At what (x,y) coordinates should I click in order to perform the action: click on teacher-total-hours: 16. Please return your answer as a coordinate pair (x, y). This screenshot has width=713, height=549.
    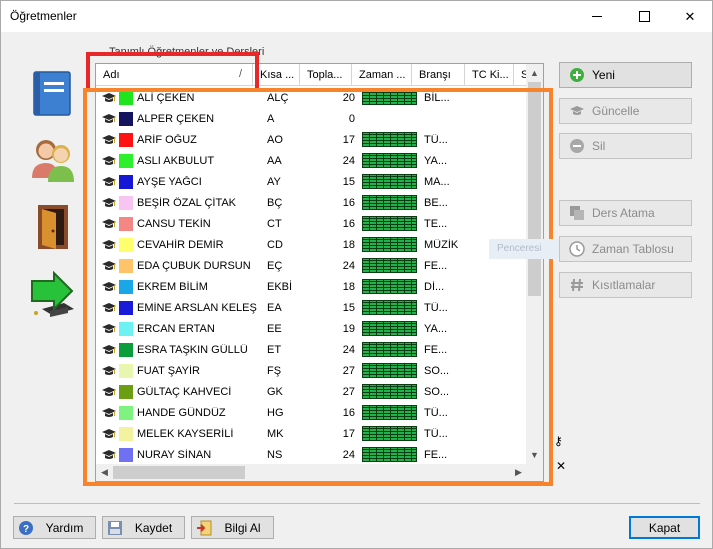
    Looking at the image, I should click on (348, 223).